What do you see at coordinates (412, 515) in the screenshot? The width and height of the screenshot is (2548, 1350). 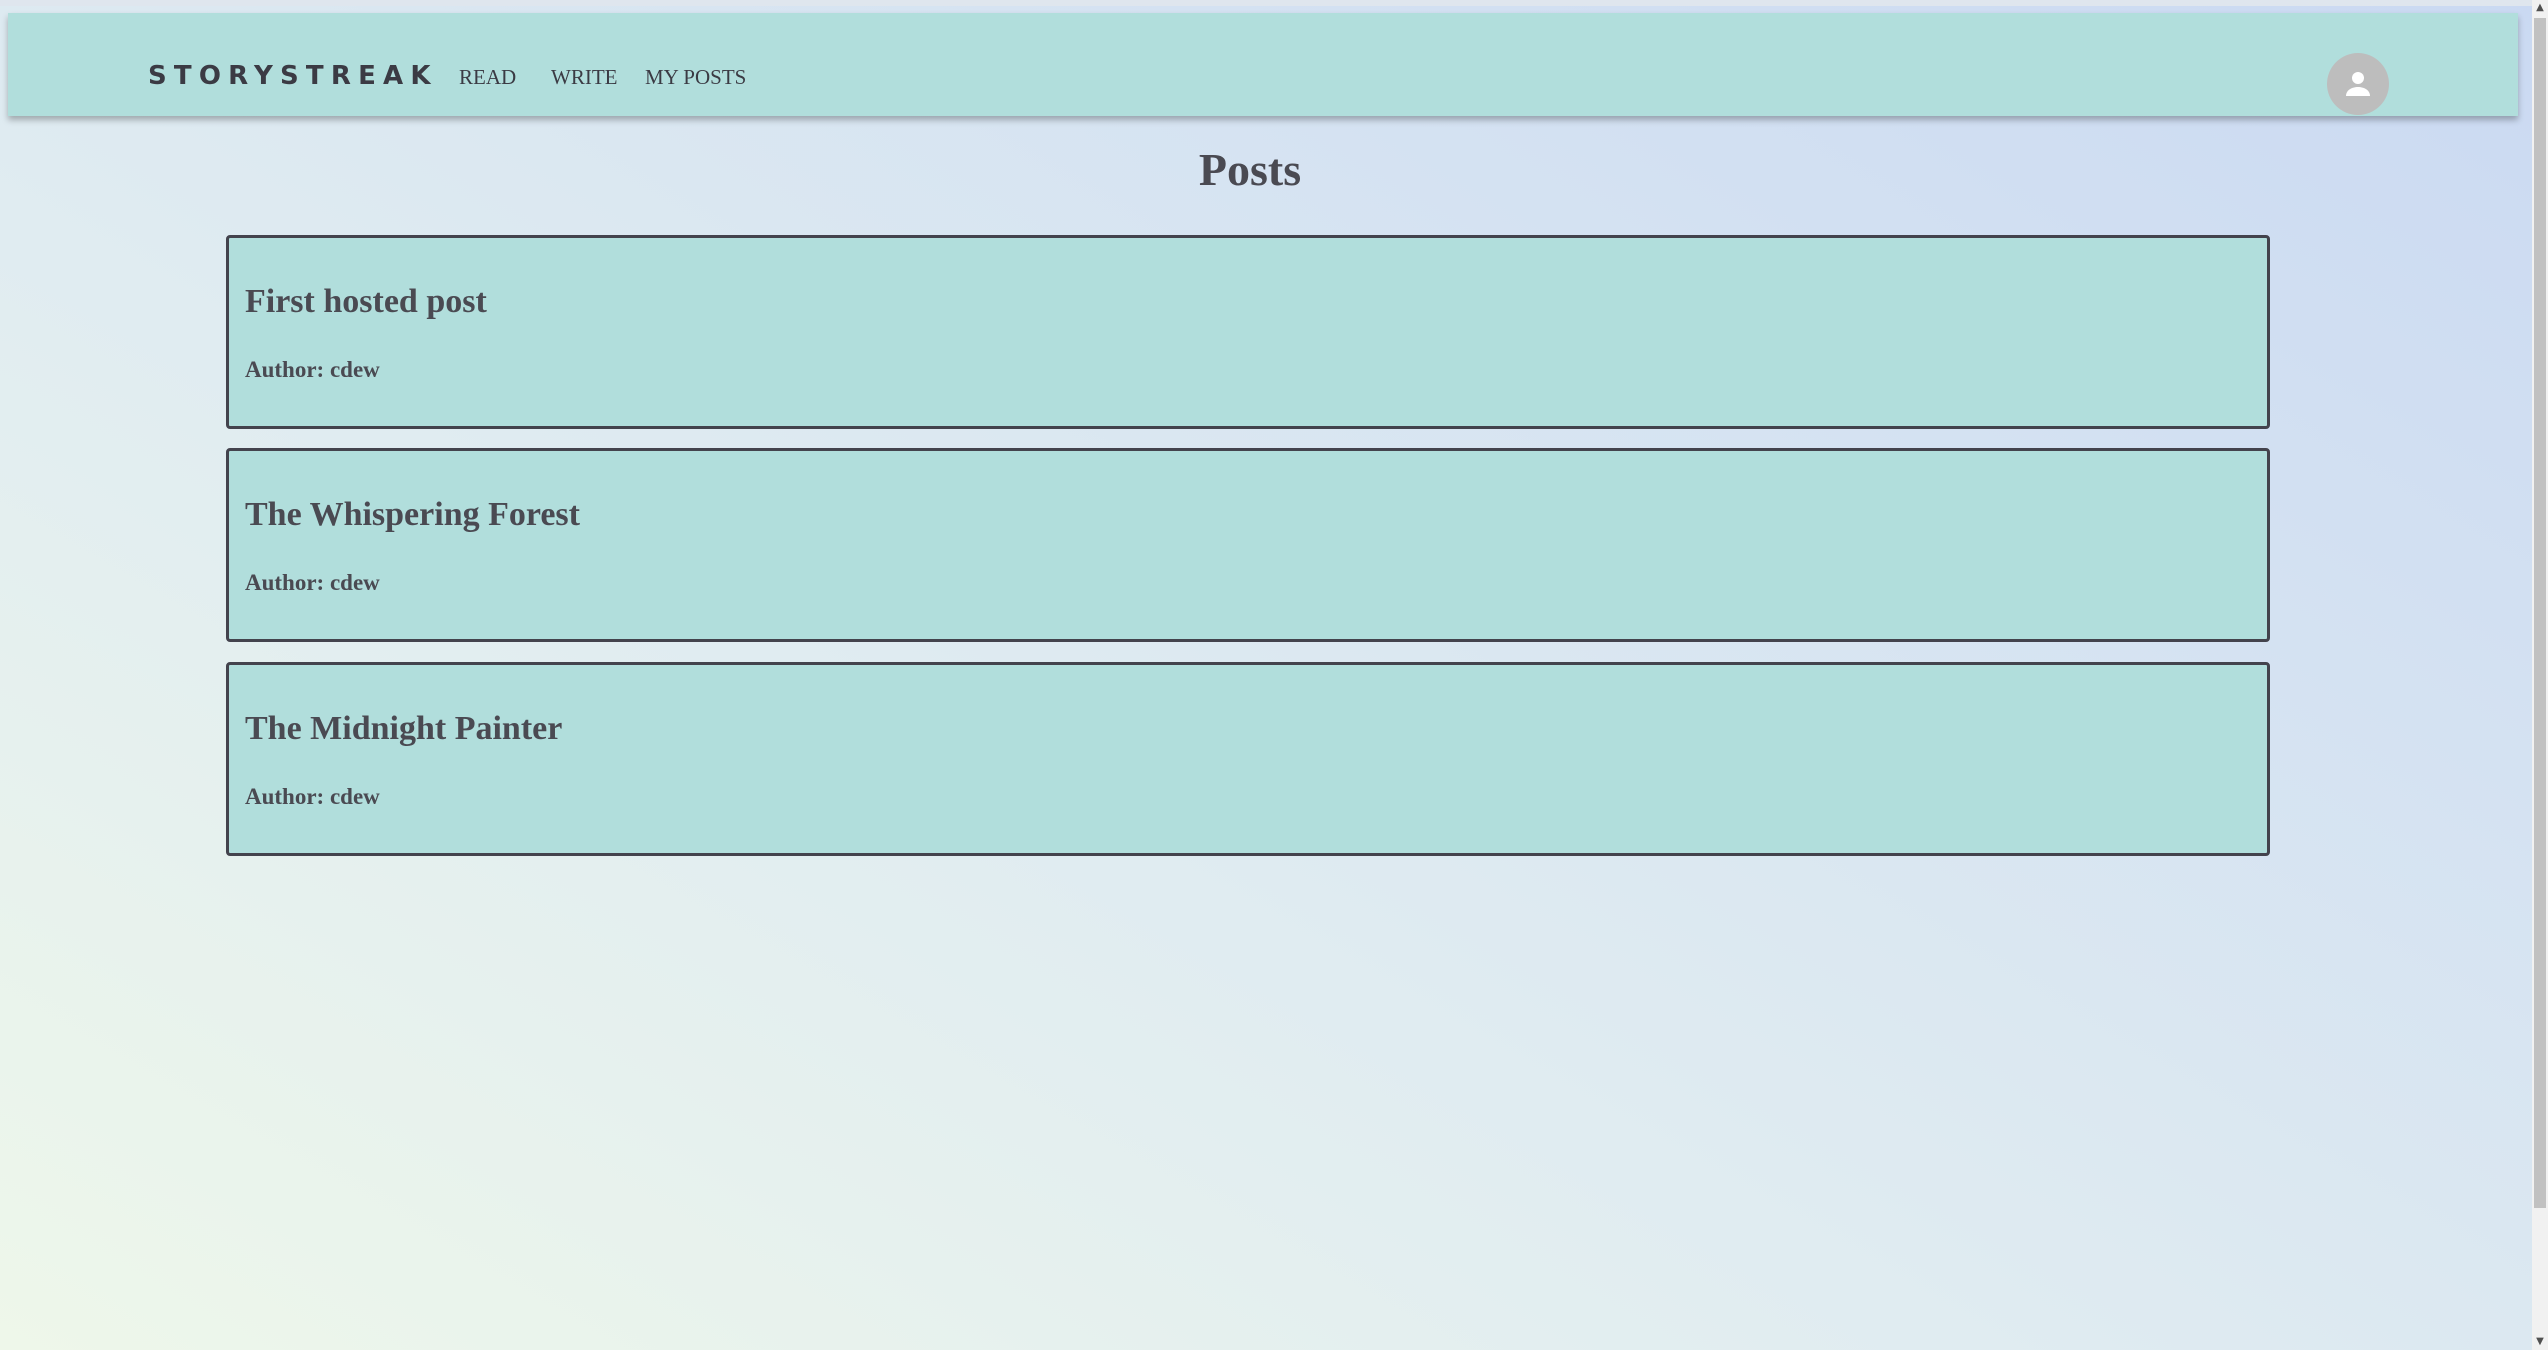 I see `post-title: The Whispering Forest` at bounding box center [412, 515].